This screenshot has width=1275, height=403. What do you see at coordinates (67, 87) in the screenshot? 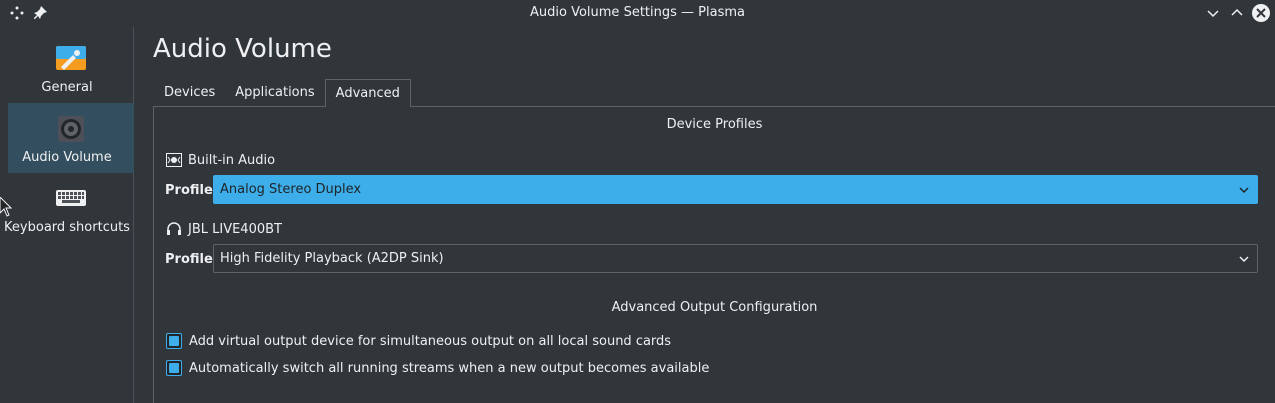
I see `sidebar-item-label: General` at bounding box center [67, 87].